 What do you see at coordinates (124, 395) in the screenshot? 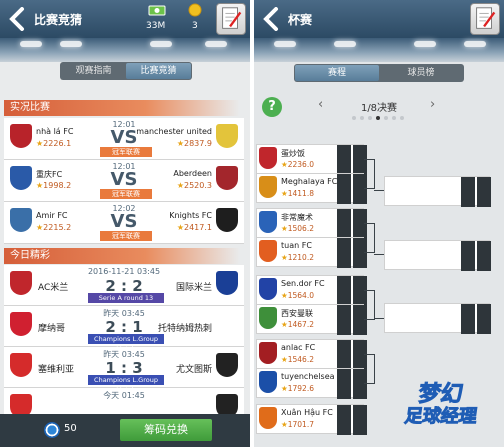
I see `match-date: 今天 01:45` at bounding box center [124, 395].